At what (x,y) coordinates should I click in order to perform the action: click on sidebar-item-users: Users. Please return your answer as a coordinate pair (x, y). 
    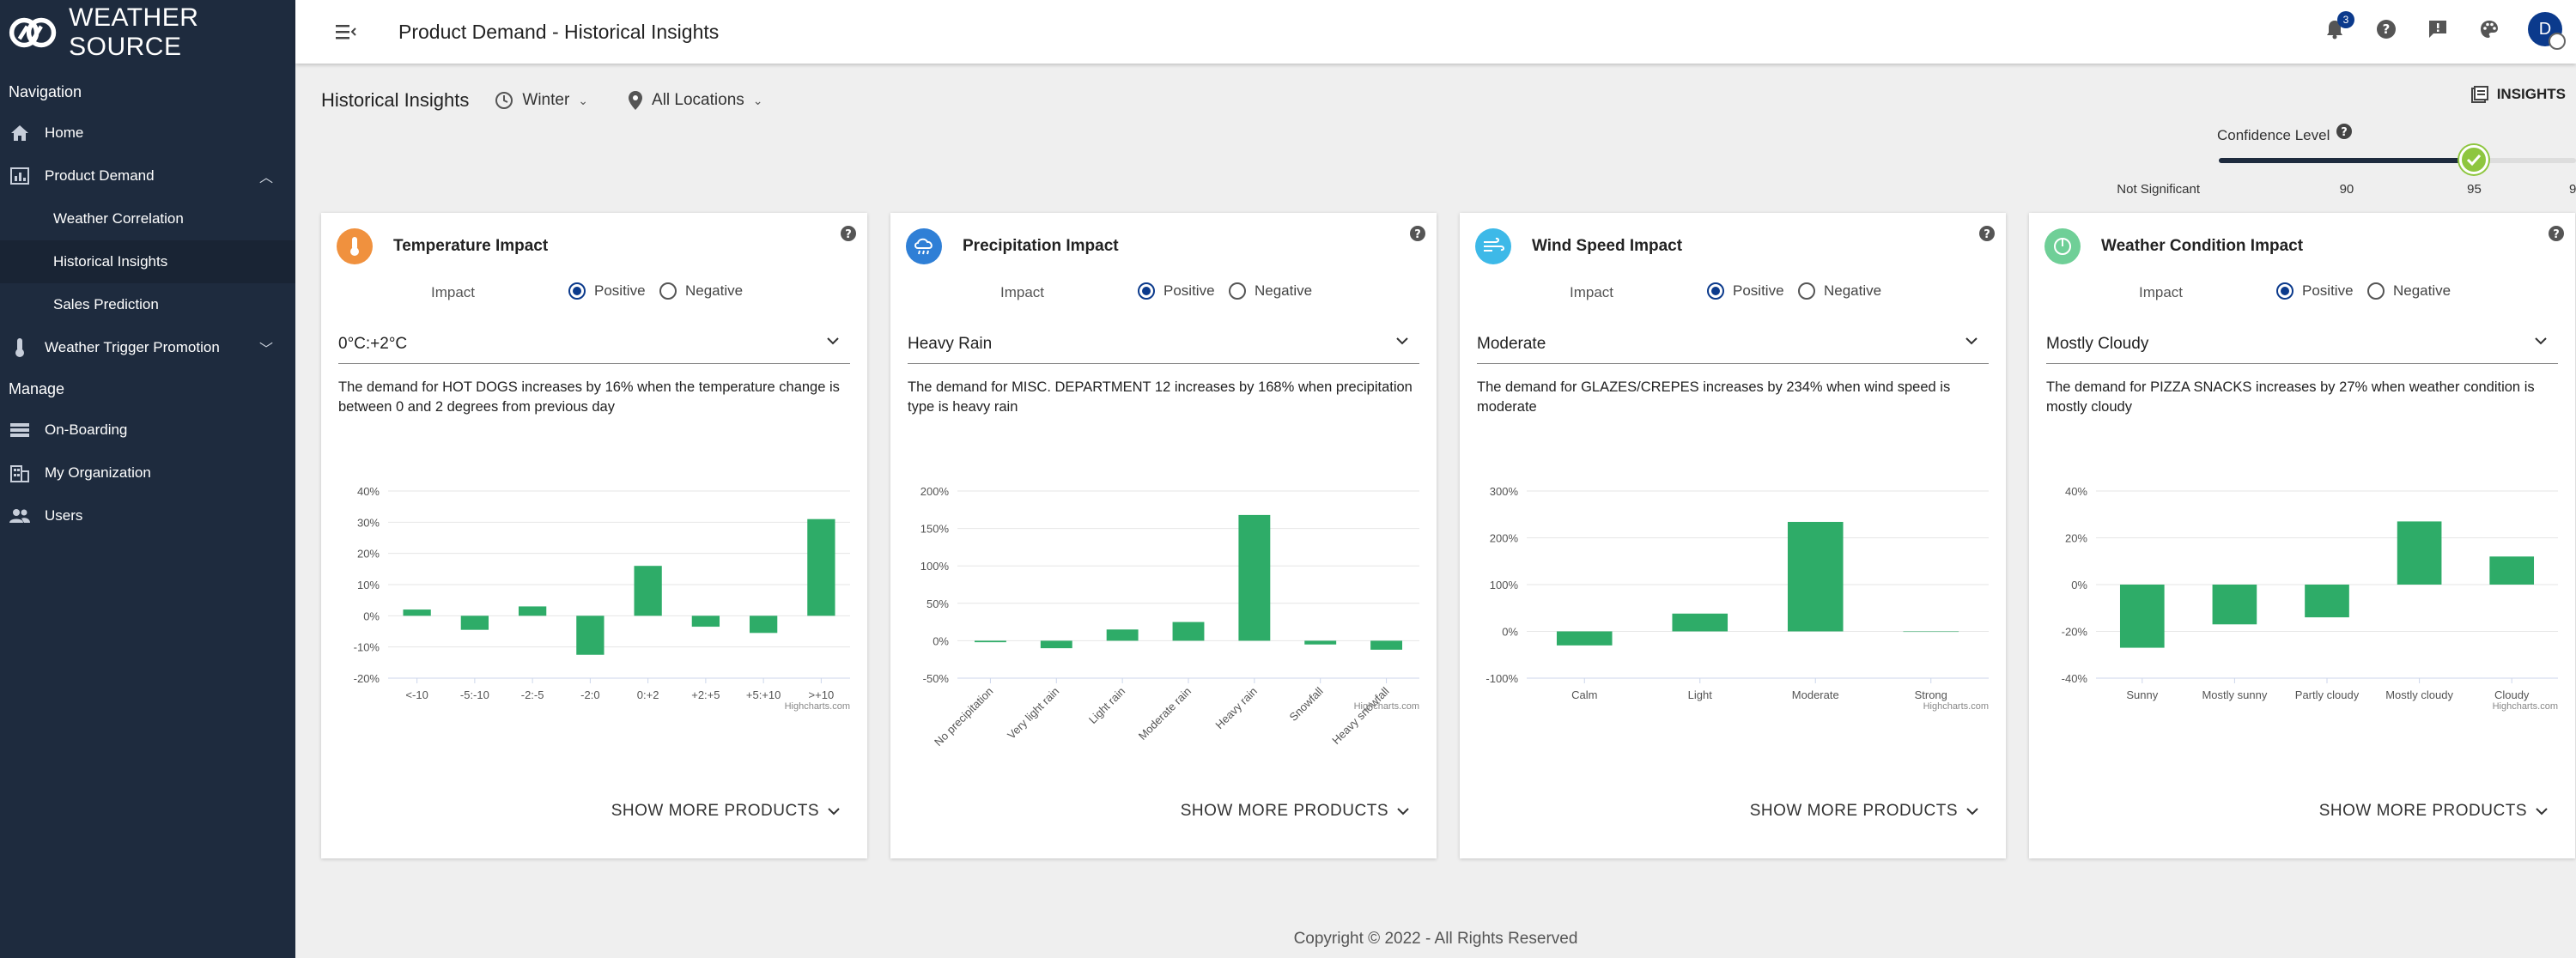
    Looking at the image, I should click on (148, 515).